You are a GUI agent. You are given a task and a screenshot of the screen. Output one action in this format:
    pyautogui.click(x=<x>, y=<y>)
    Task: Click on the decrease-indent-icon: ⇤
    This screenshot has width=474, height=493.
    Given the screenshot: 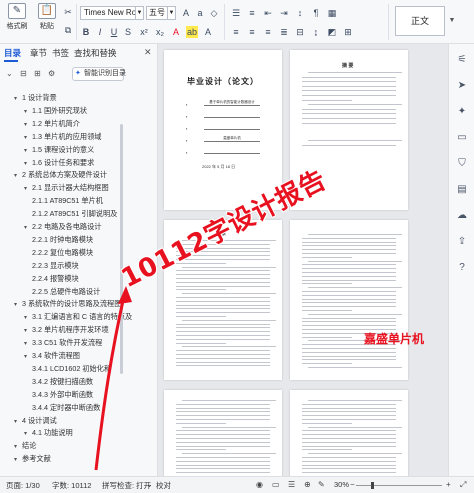 What is the action you would take?
    pyautogui.click(x=268, y=13)
    